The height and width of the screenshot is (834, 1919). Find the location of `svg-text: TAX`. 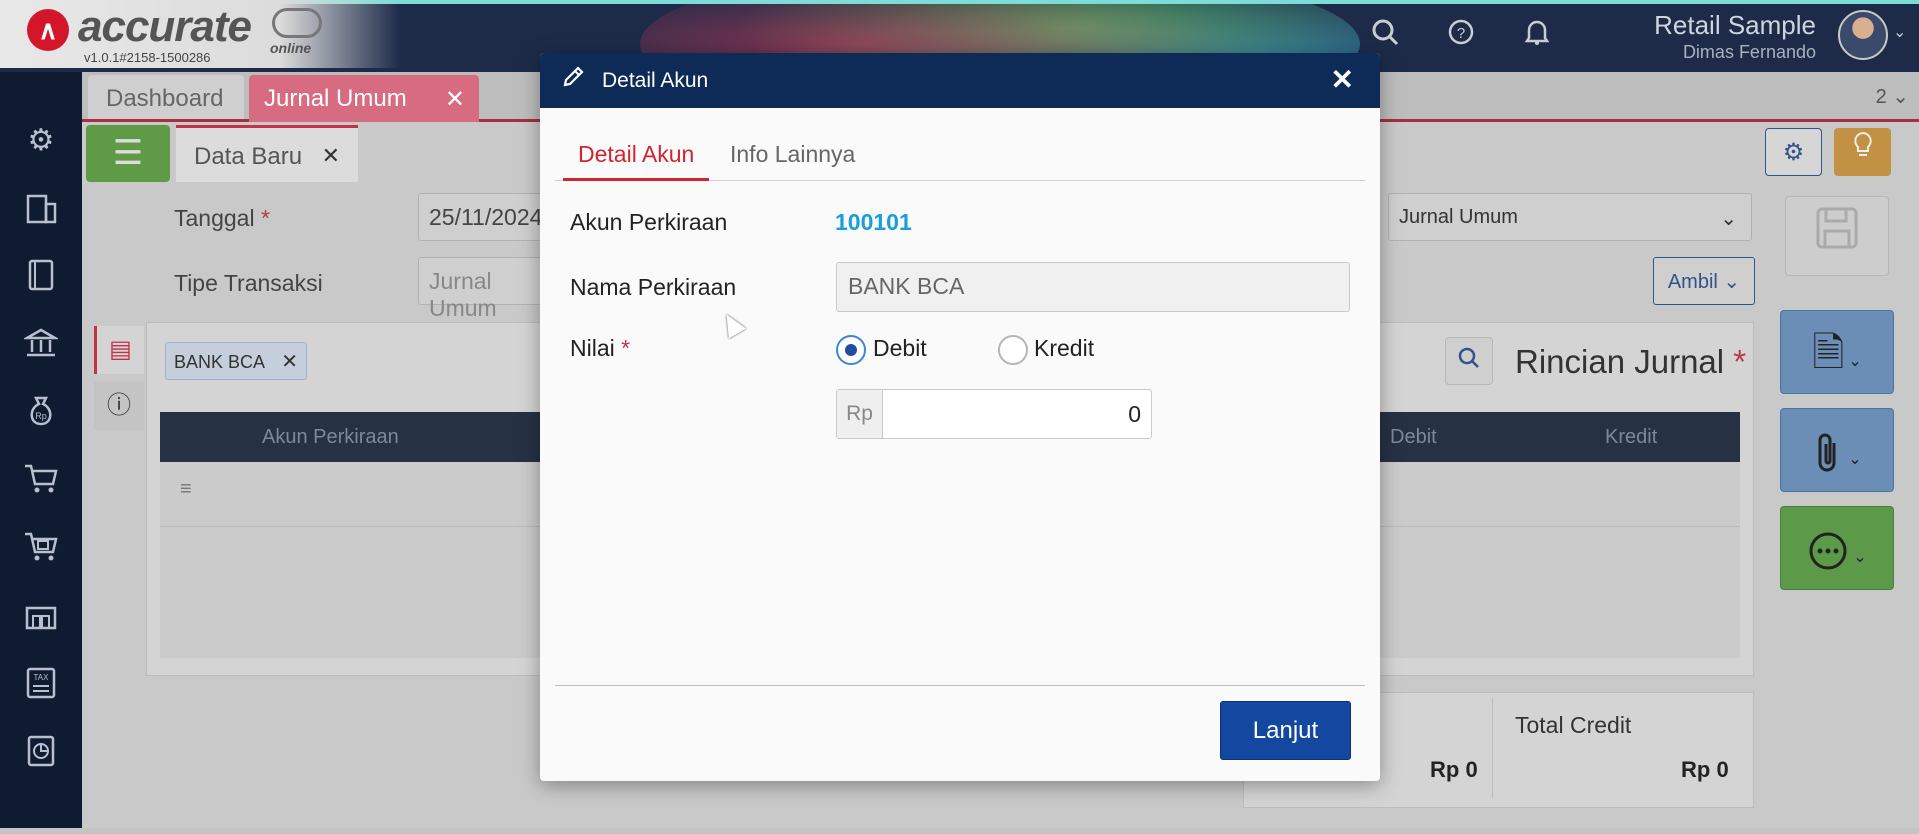

svg-text: TAX is located at coordinates (42, 677).